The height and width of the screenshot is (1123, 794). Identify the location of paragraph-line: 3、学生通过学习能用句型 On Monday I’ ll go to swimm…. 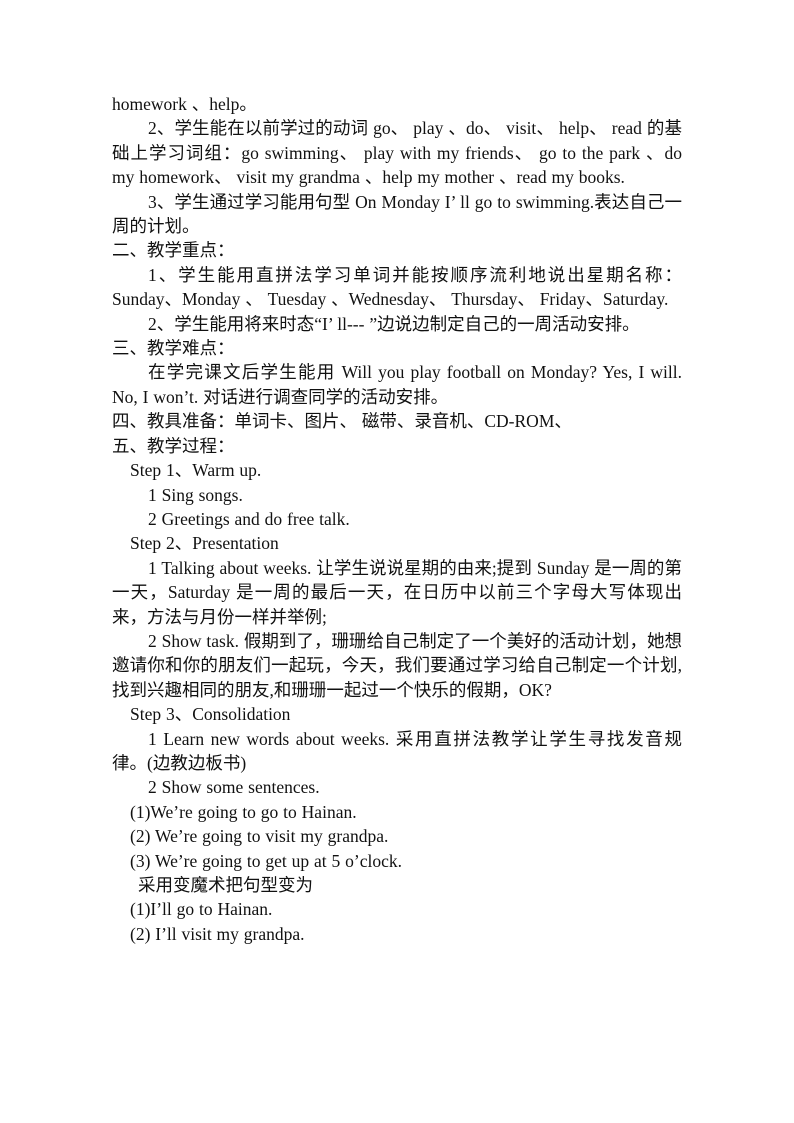
(397, 214).